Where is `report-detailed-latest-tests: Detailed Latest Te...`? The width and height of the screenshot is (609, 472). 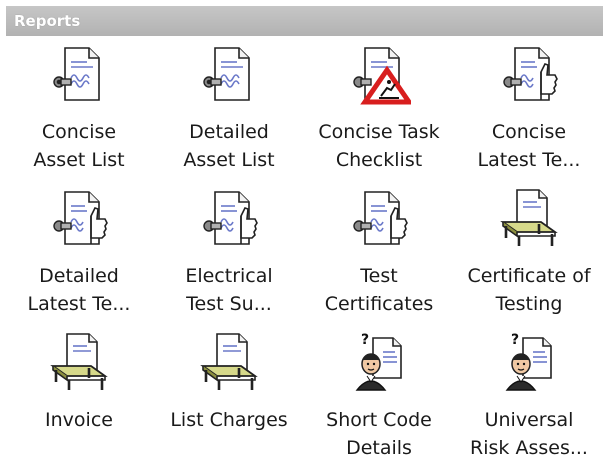
report-detailed-latest-tests: Detailed Latest Te... is located at coordinates (79, 256).